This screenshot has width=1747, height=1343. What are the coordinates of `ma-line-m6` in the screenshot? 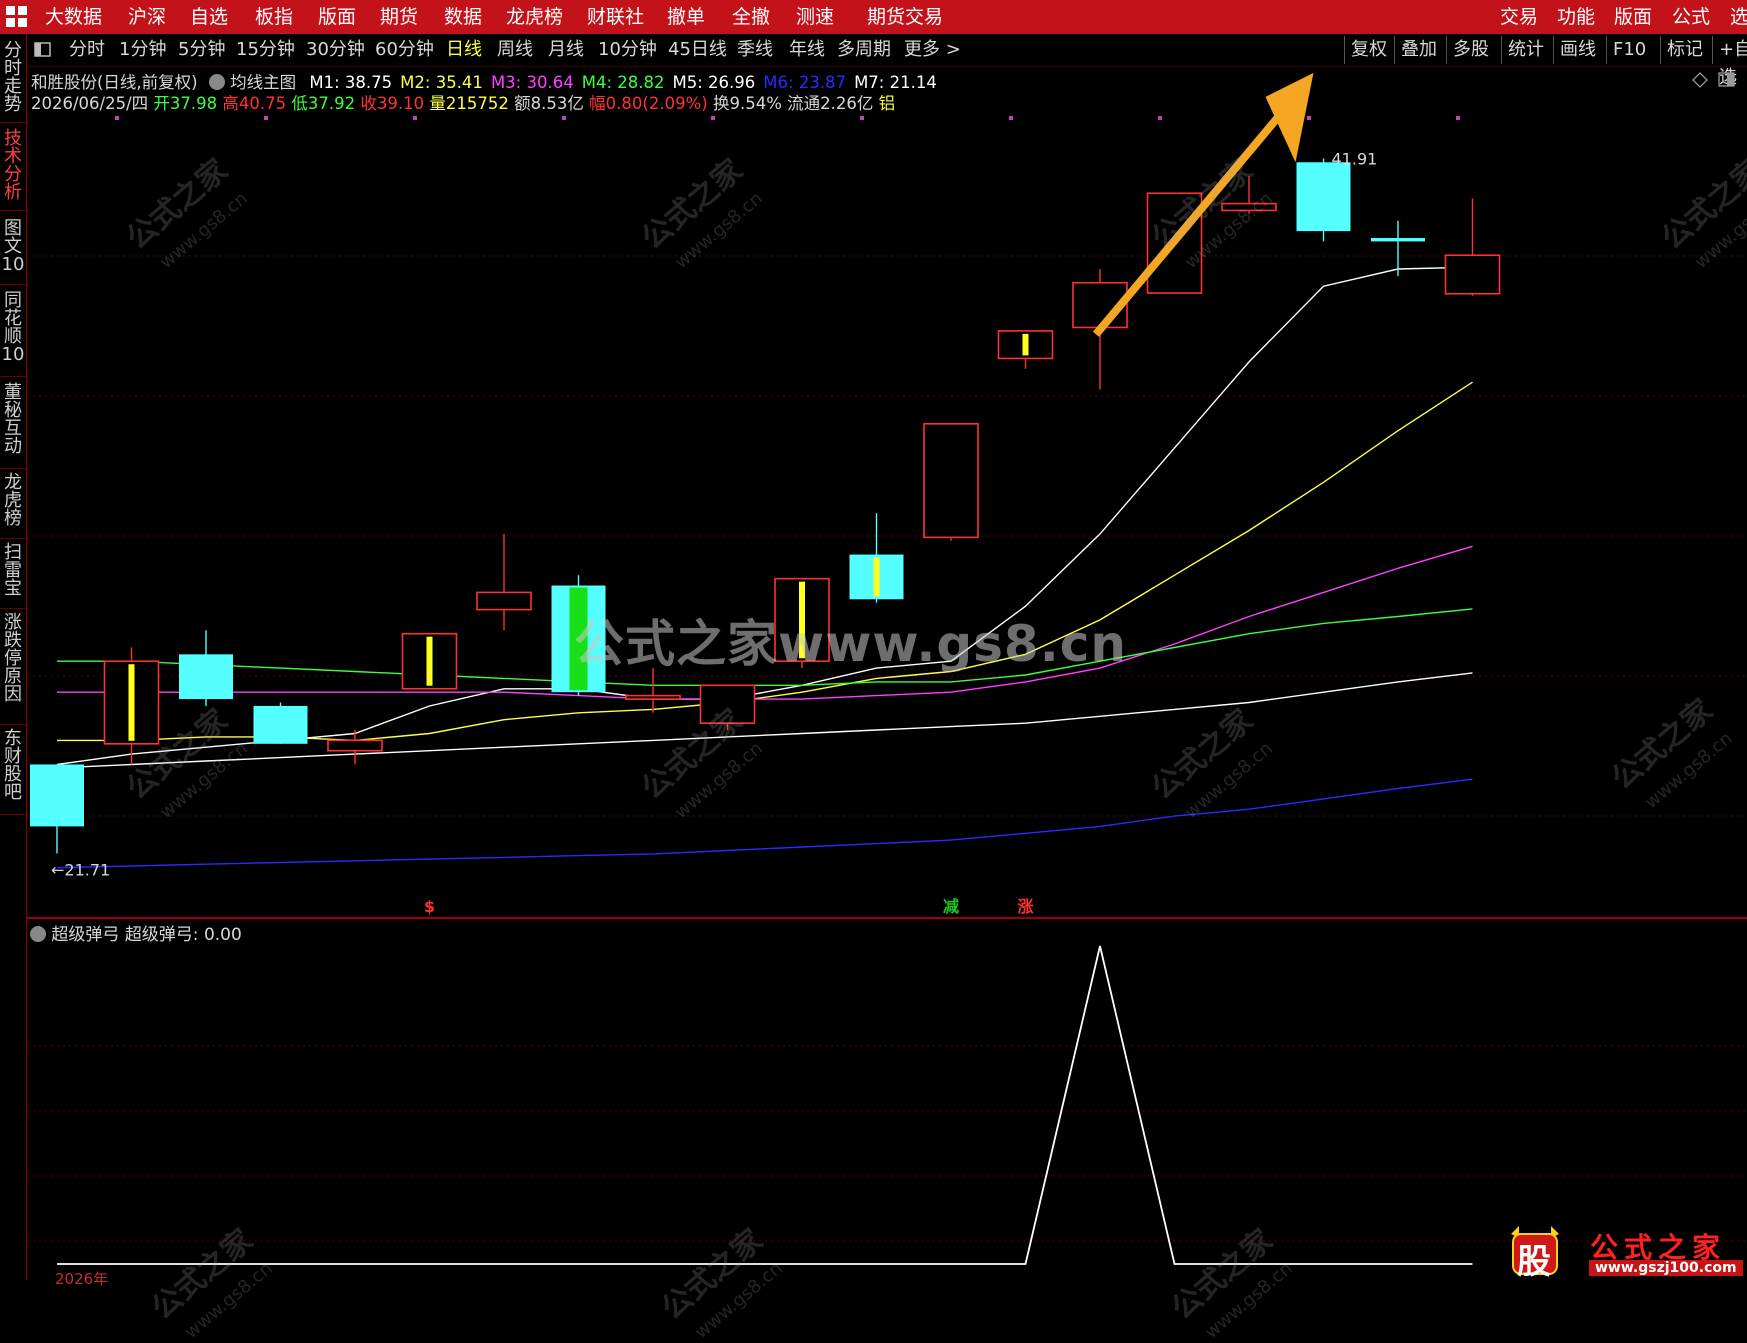 It's located at (764, 823).